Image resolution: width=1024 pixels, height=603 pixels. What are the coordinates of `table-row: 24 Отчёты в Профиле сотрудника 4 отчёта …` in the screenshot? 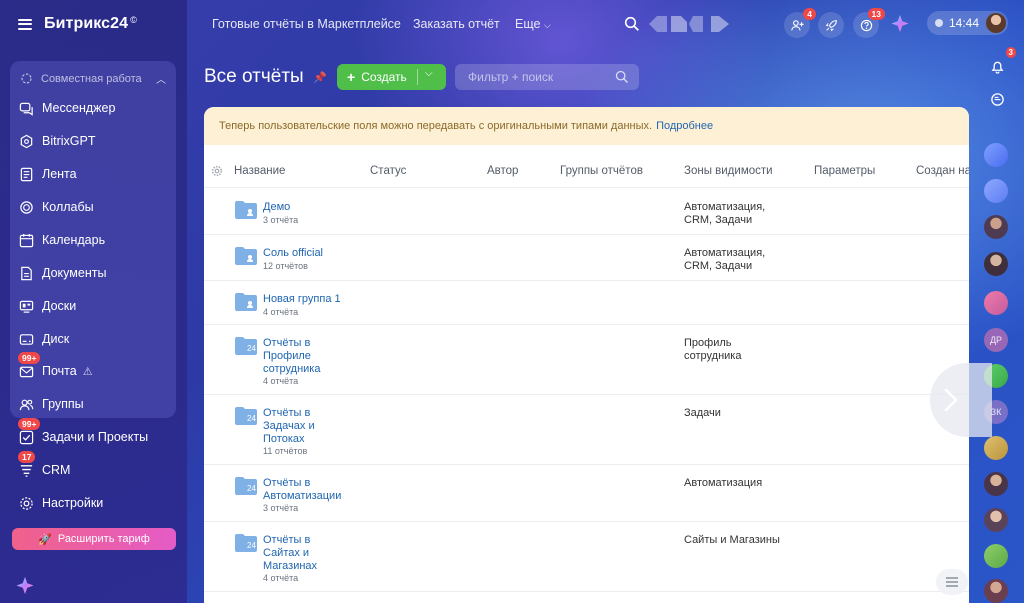 It's located at (586, 360).